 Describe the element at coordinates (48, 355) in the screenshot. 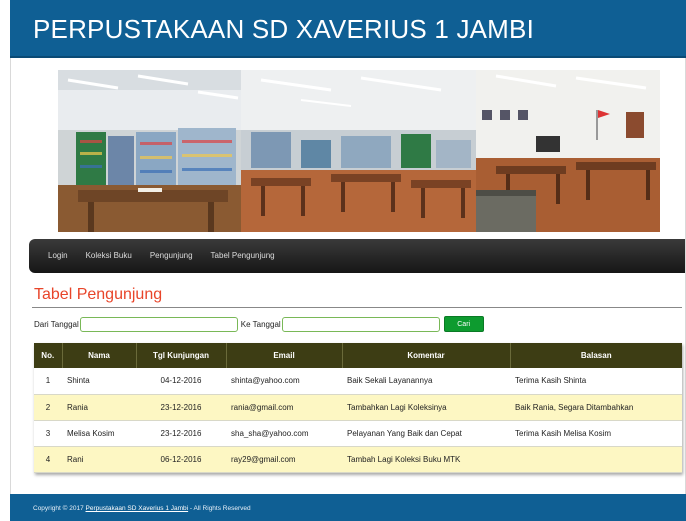

I see `col-header-no: No.` at that location.